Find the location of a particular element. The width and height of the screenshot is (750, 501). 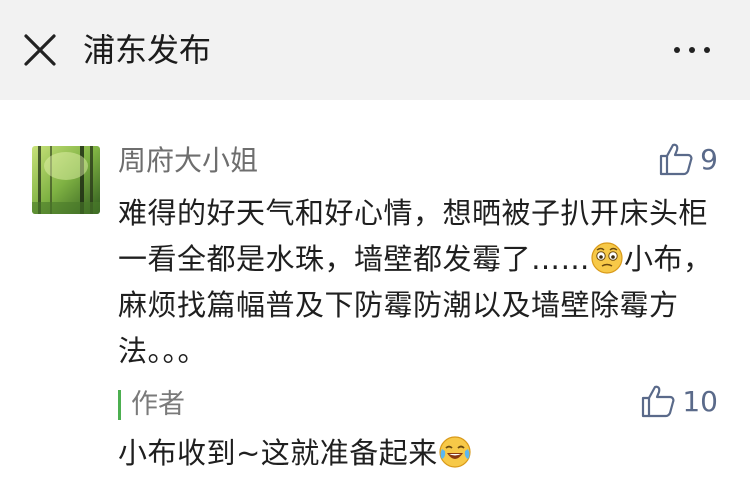

comment-like-count: 9 is located at coordinates (709, 159).